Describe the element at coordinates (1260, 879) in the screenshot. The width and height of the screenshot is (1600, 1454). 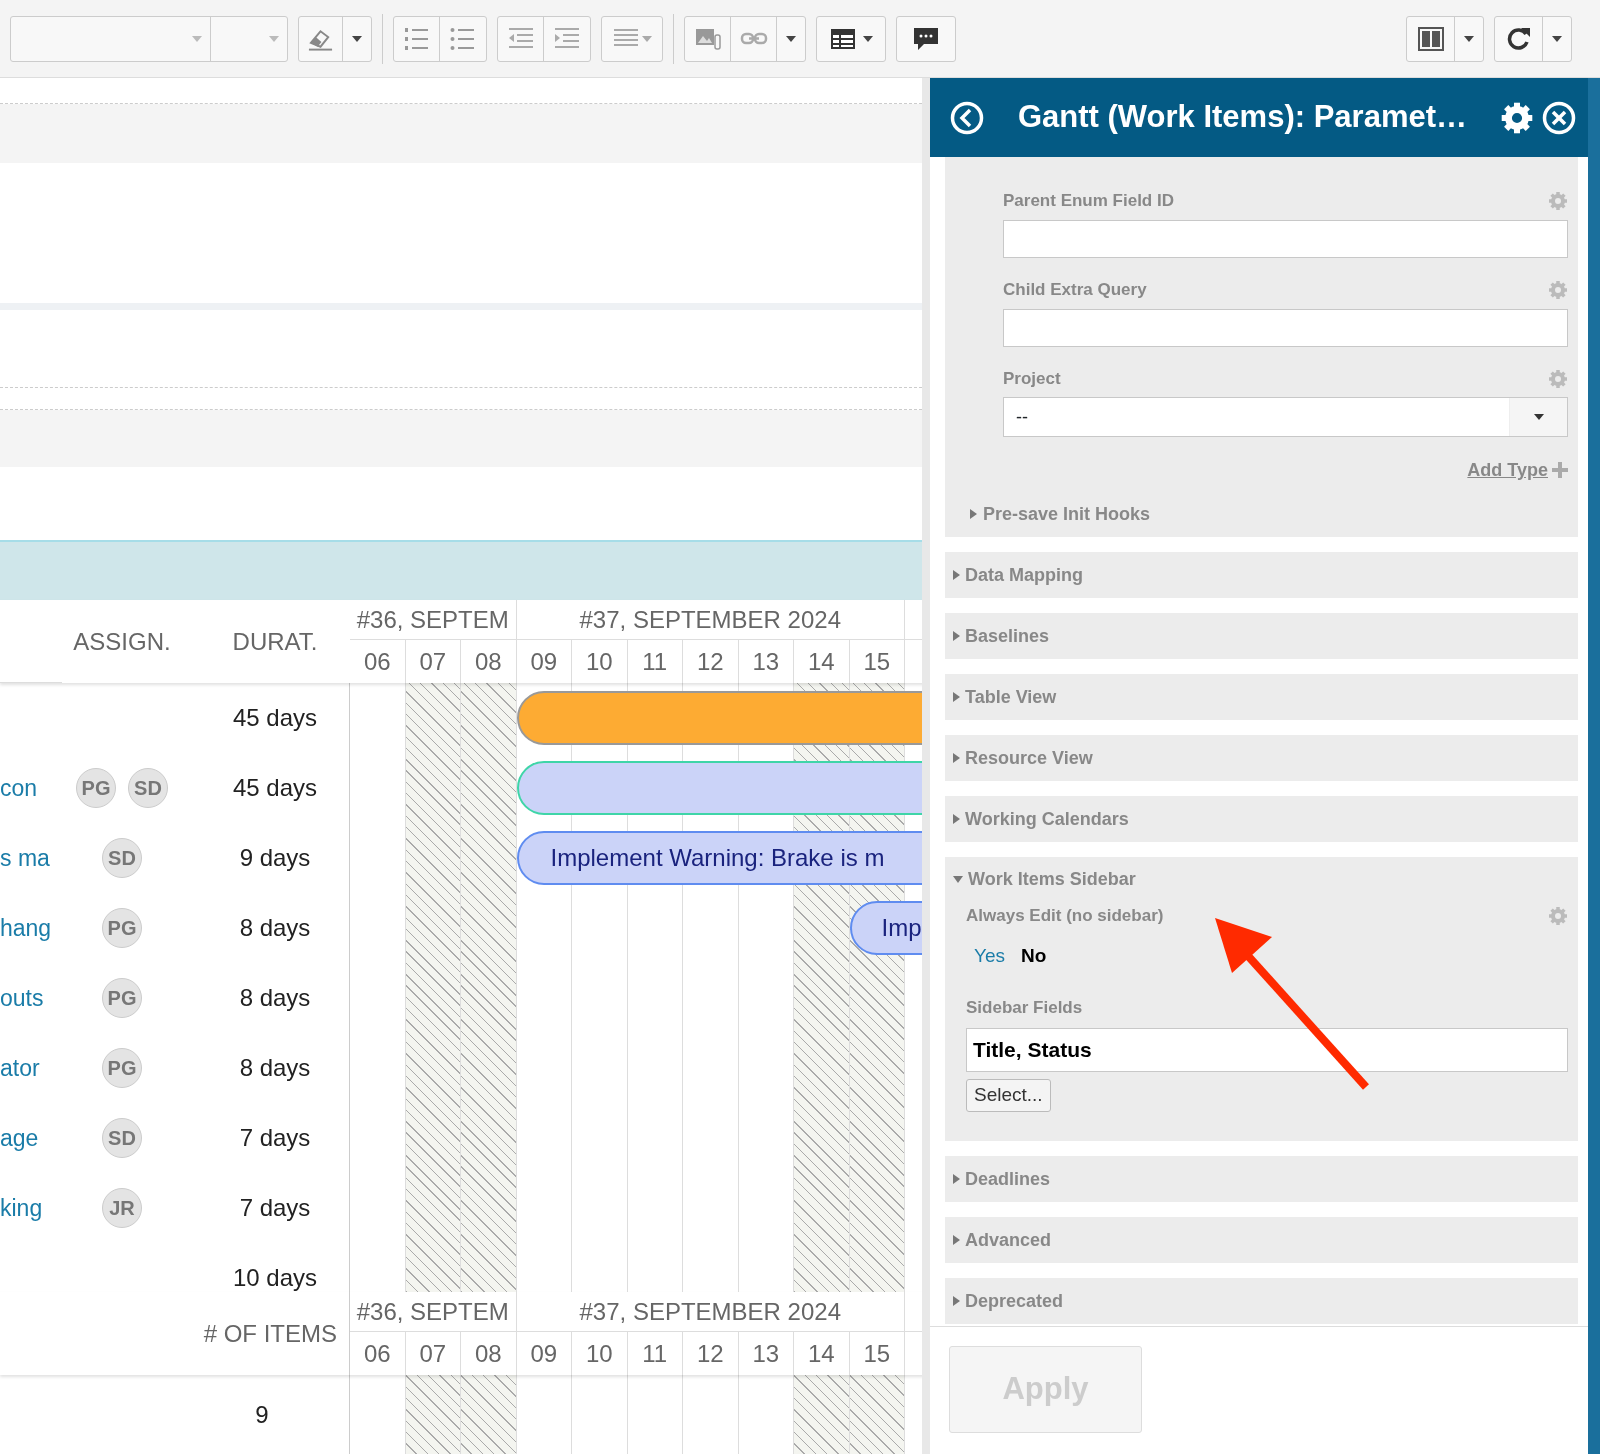
I see `section-header: Work Items Sidebar` at that location.